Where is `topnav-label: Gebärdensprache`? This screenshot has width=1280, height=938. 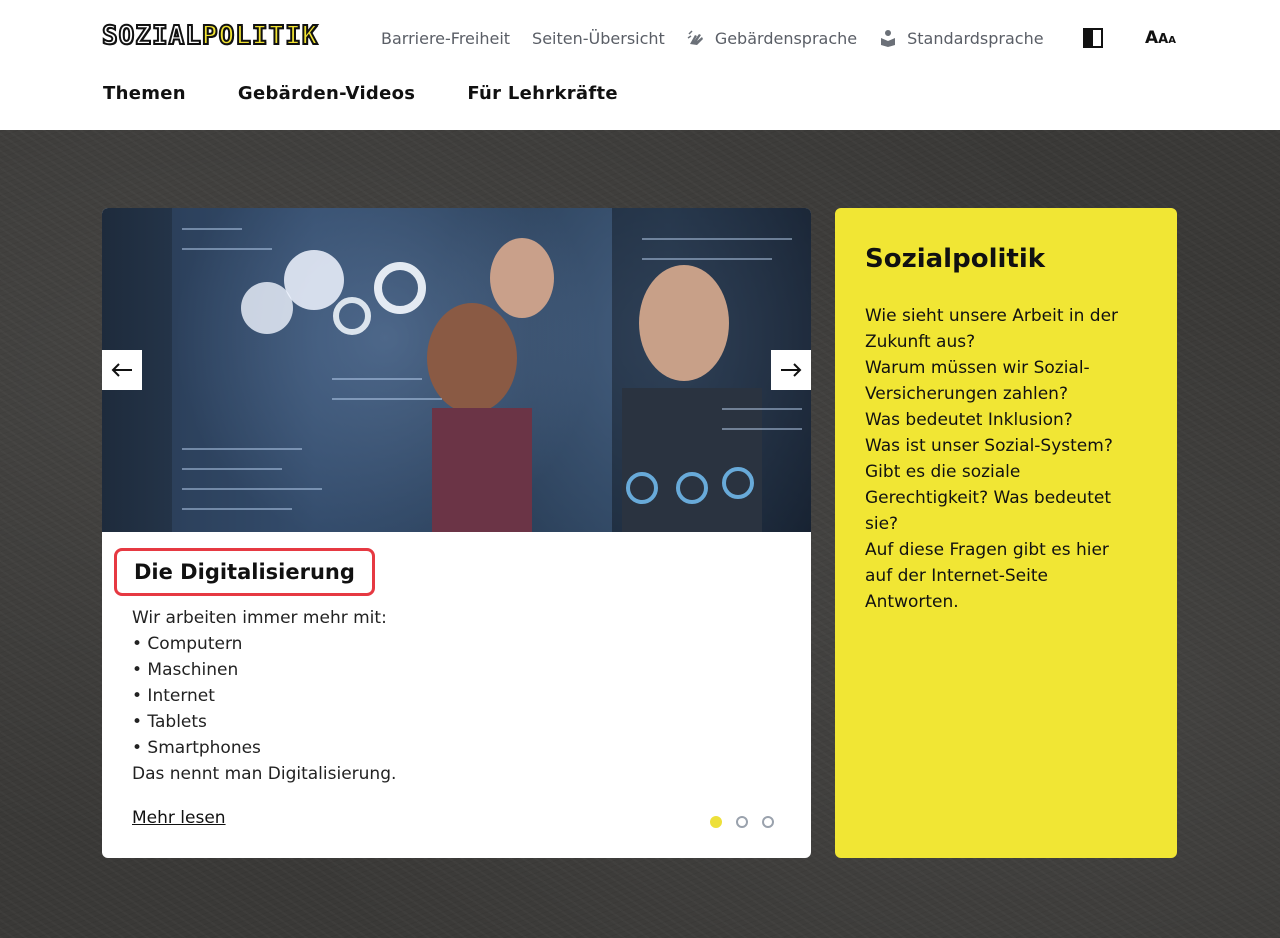
topnav-label: Gebärdensprache is located at coordinates (786, 38).